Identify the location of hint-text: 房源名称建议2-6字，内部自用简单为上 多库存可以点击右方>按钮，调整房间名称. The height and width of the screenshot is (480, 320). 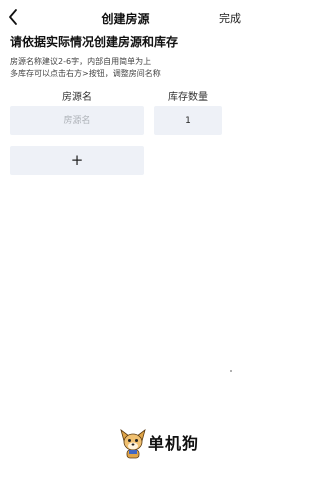
(122, 68).